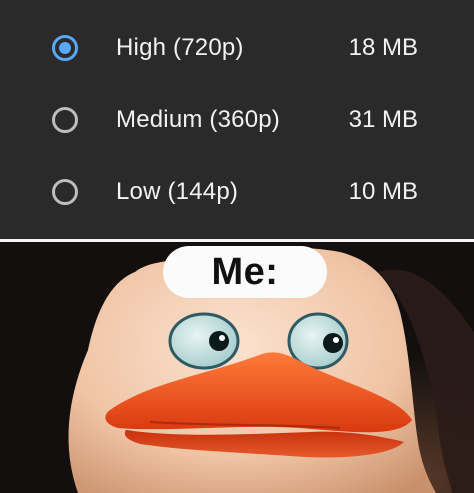  I want to click on quality-option-low: Low (144p) 10 MB, so click(237, 192).